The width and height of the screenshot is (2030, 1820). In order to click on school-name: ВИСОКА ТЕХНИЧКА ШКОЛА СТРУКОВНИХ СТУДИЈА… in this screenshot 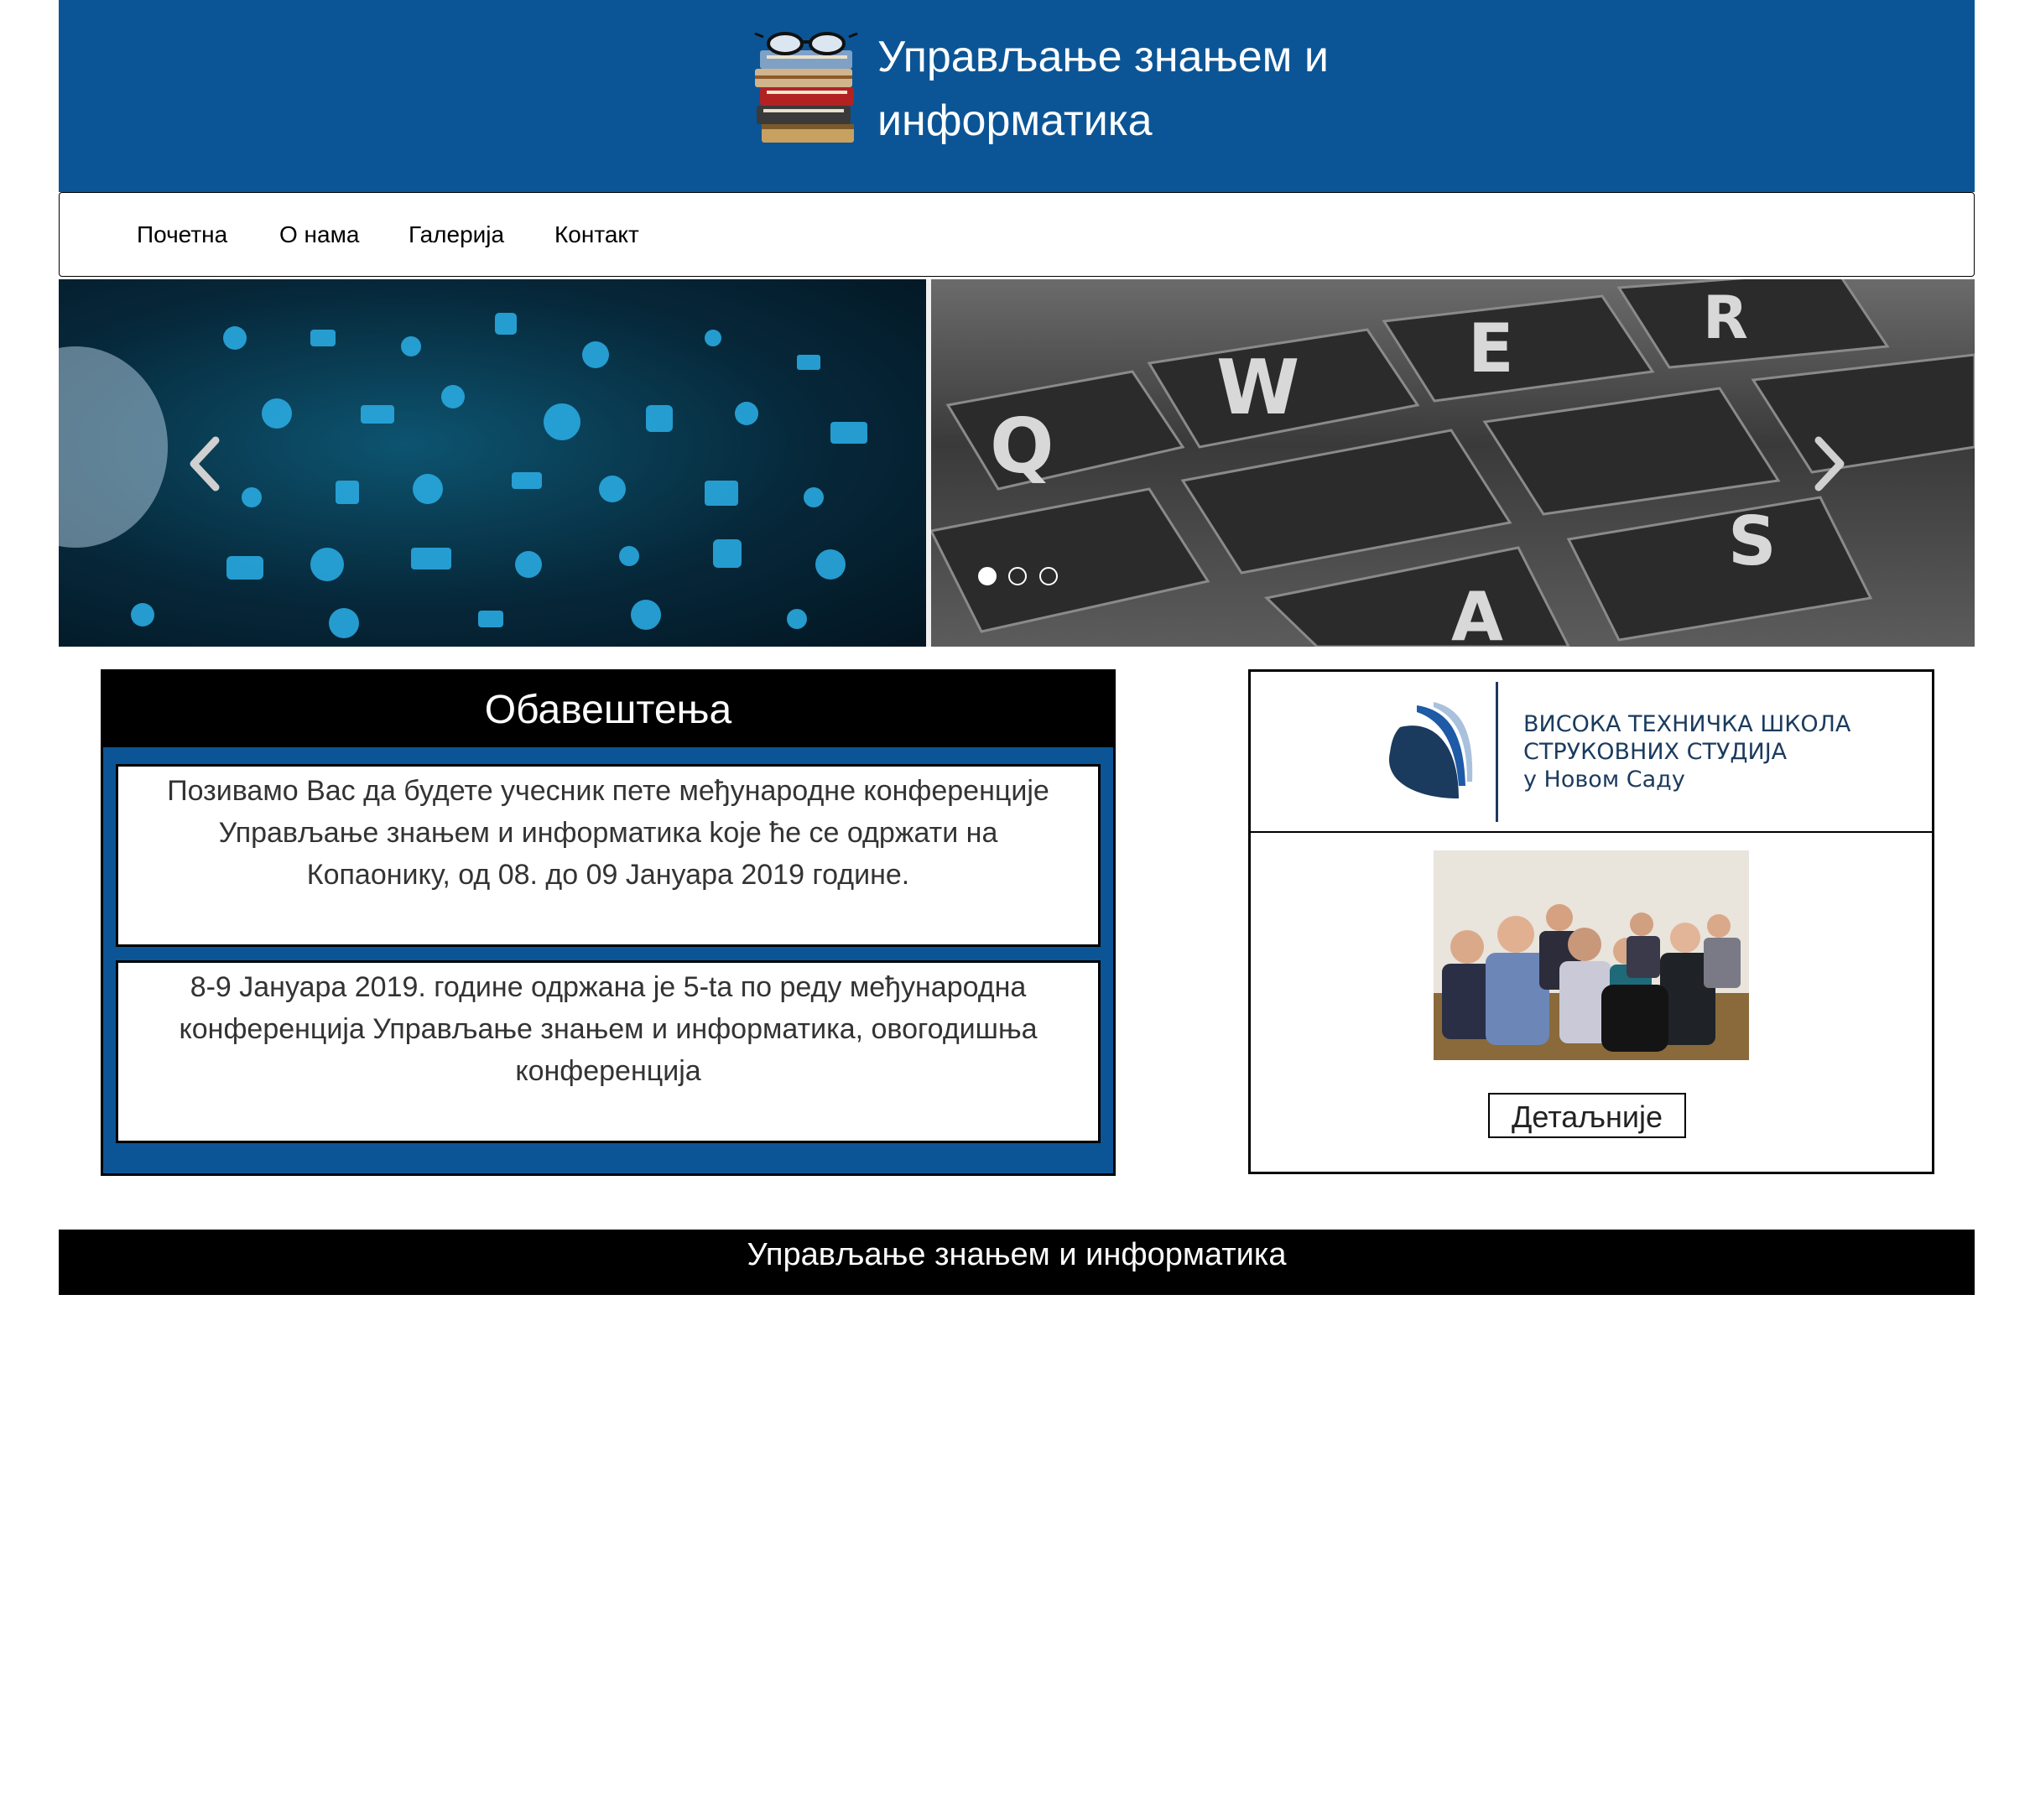, I will do `click(1687, 751)`.